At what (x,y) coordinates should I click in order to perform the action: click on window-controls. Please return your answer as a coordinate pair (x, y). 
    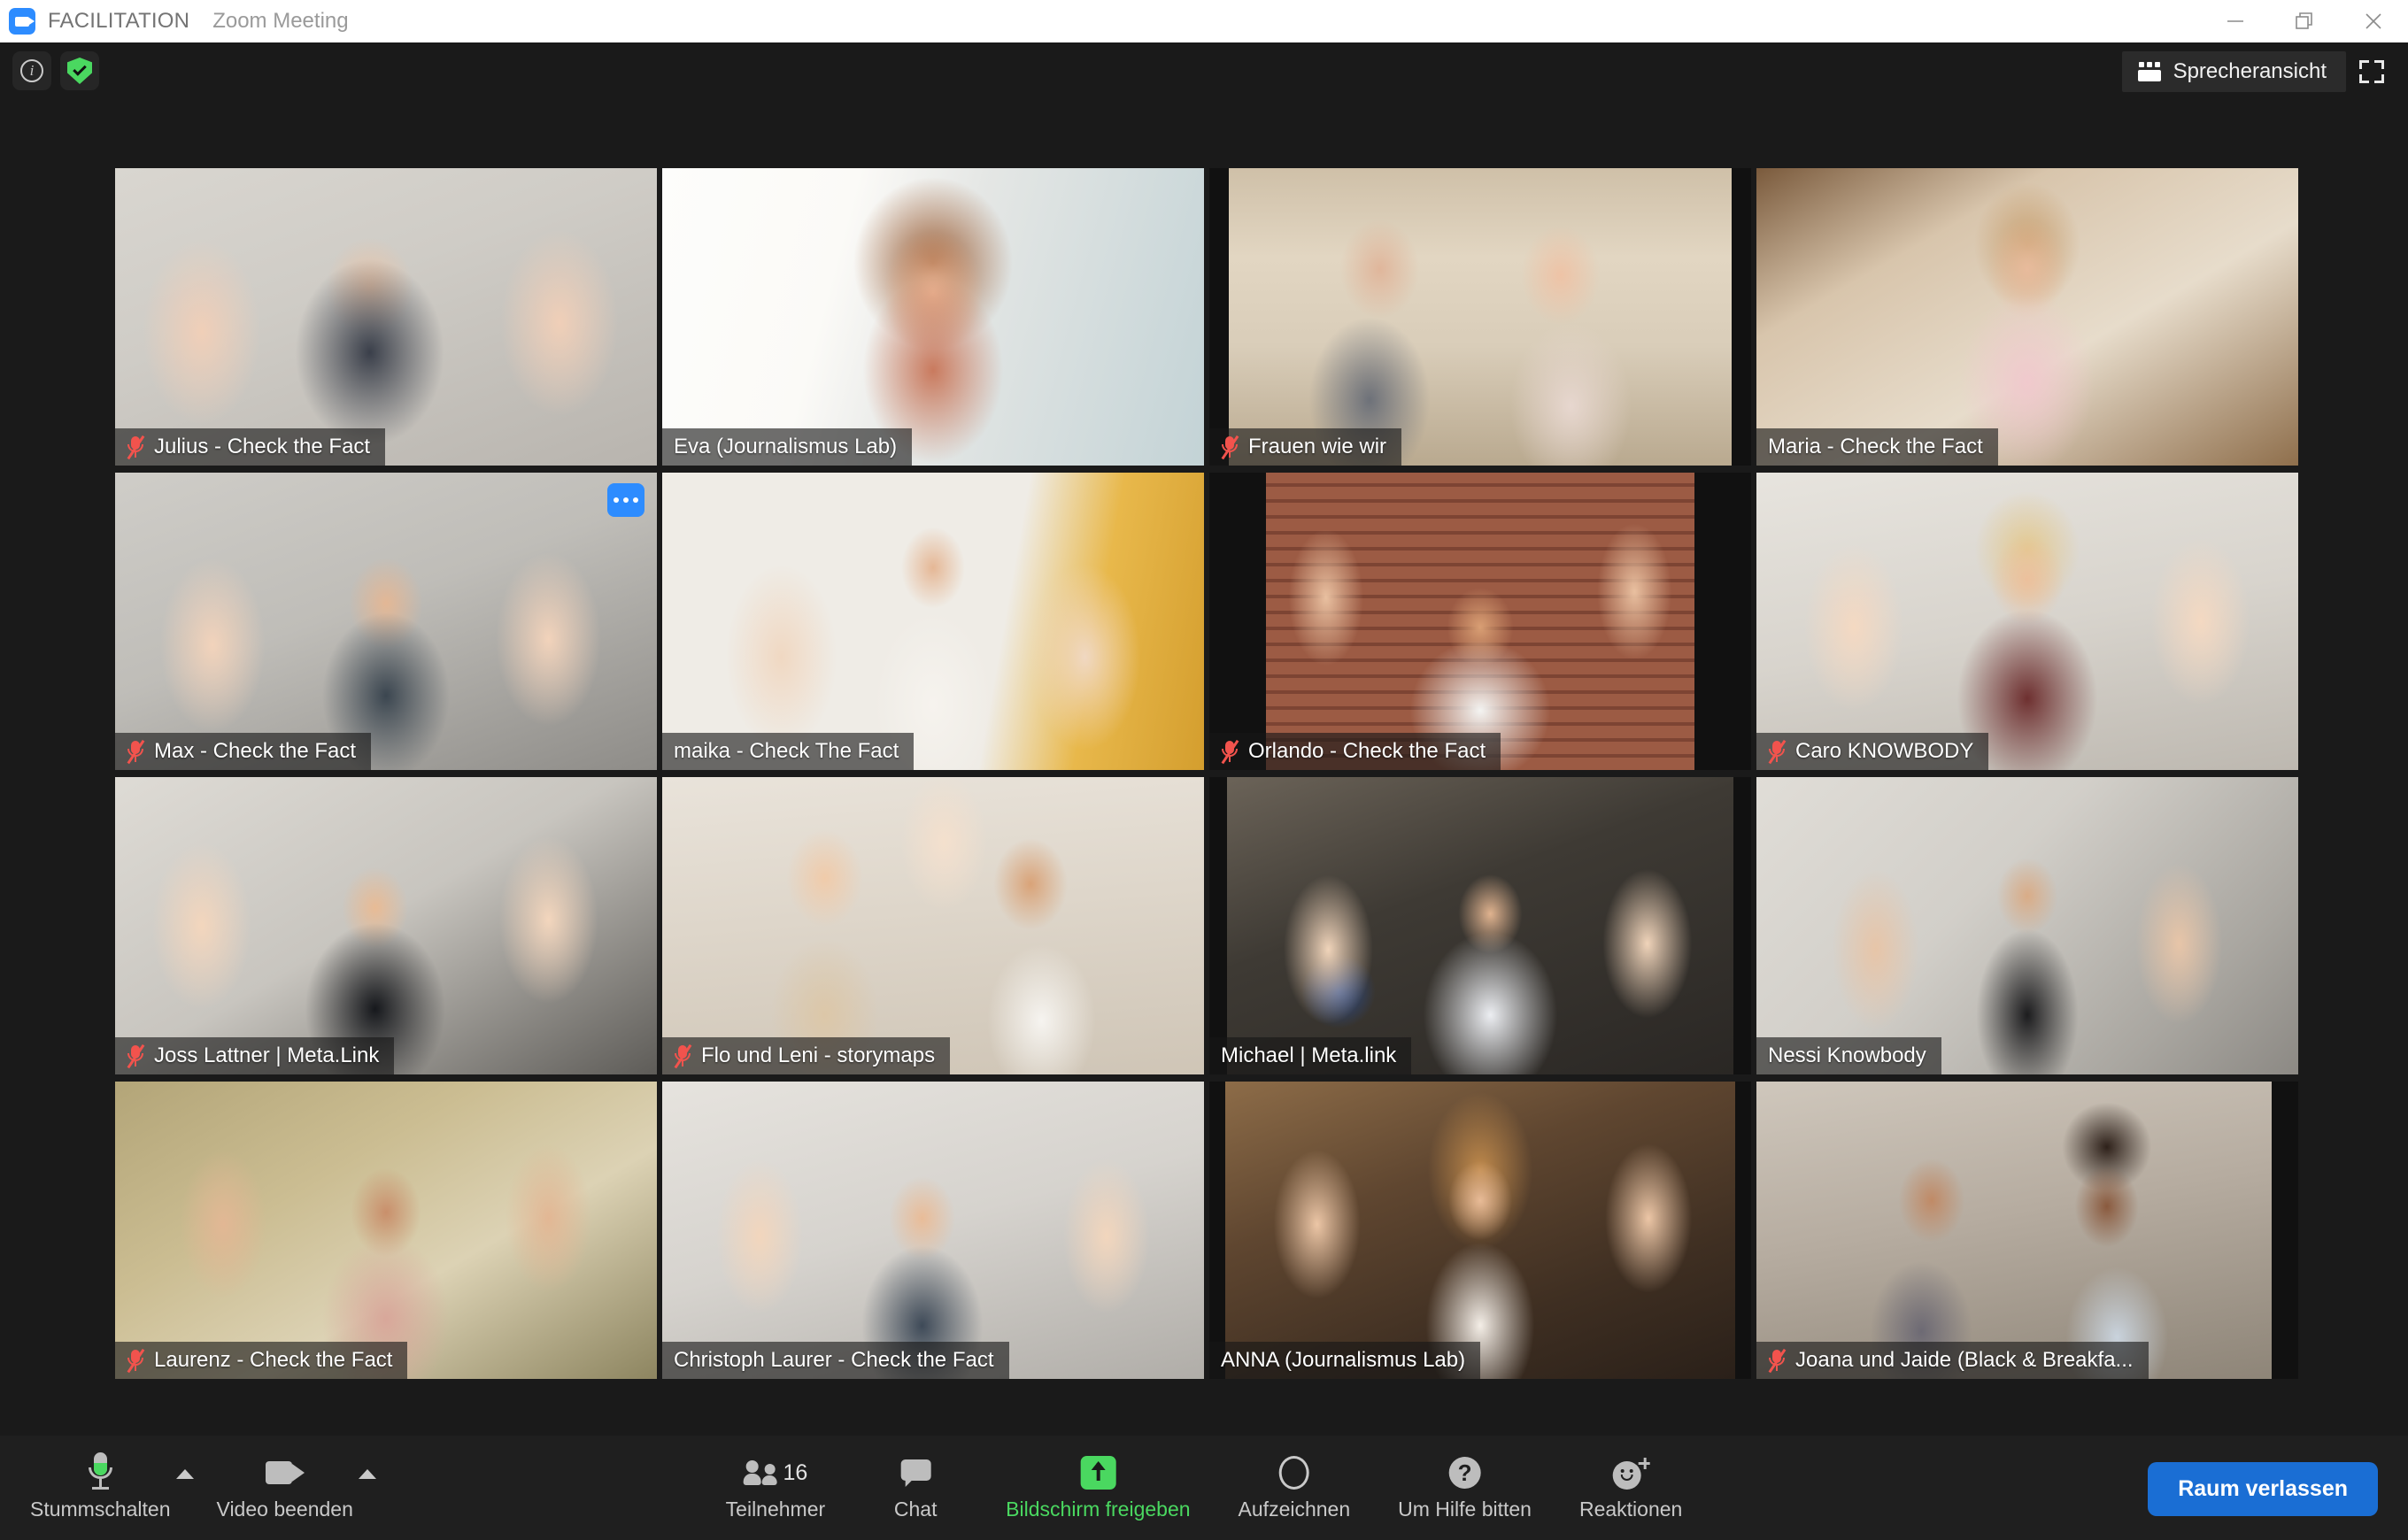
    Looking at the image, I should click on (2304, 21).